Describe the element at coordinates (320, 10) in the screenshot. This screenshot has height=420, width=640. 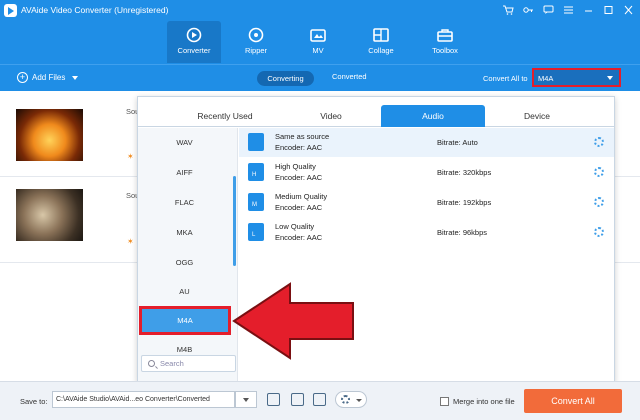
I see `title-bar: AVAide Video Converter (Unregistered)` at that location.